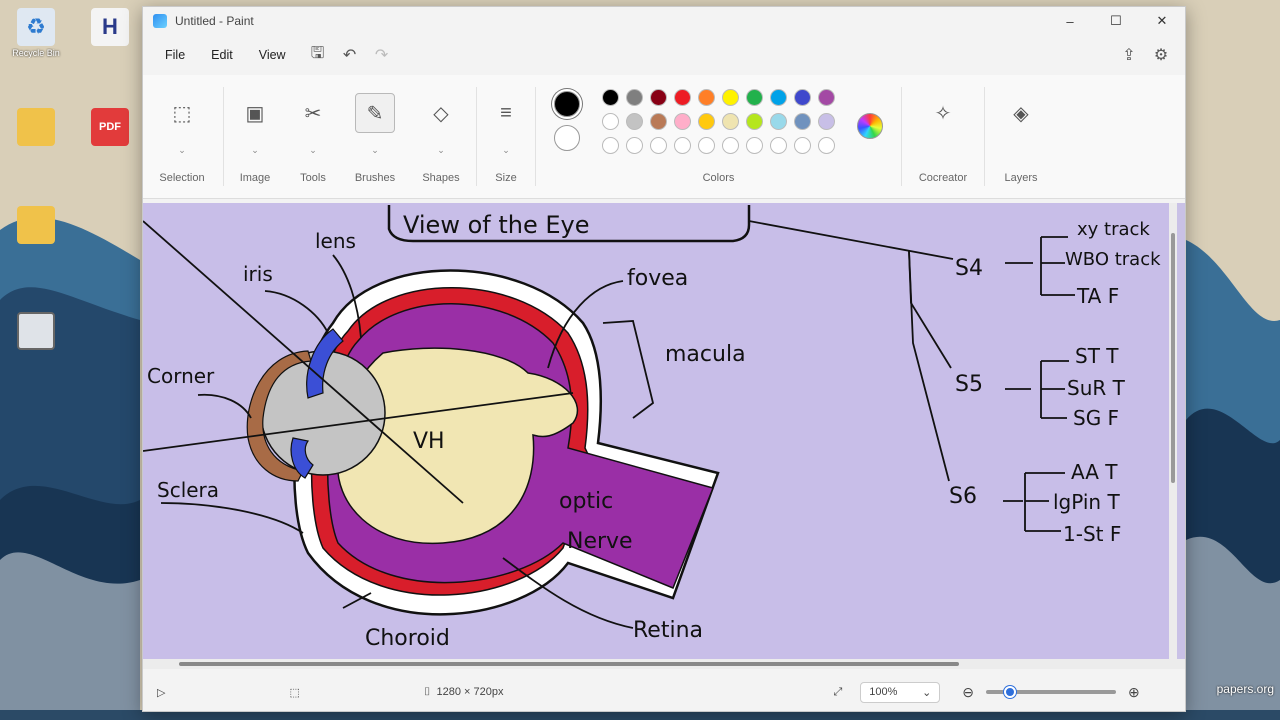  I want to click on tree-node-s4: S4, so click(969, 268).